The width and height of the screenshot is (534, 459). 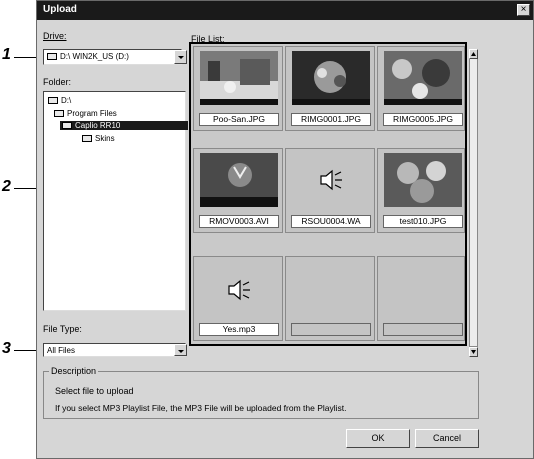 What do you see at coordinates (61, 350) in the screenshot?
I see `file-type-value: All Files` at bounding box center [61, 350].